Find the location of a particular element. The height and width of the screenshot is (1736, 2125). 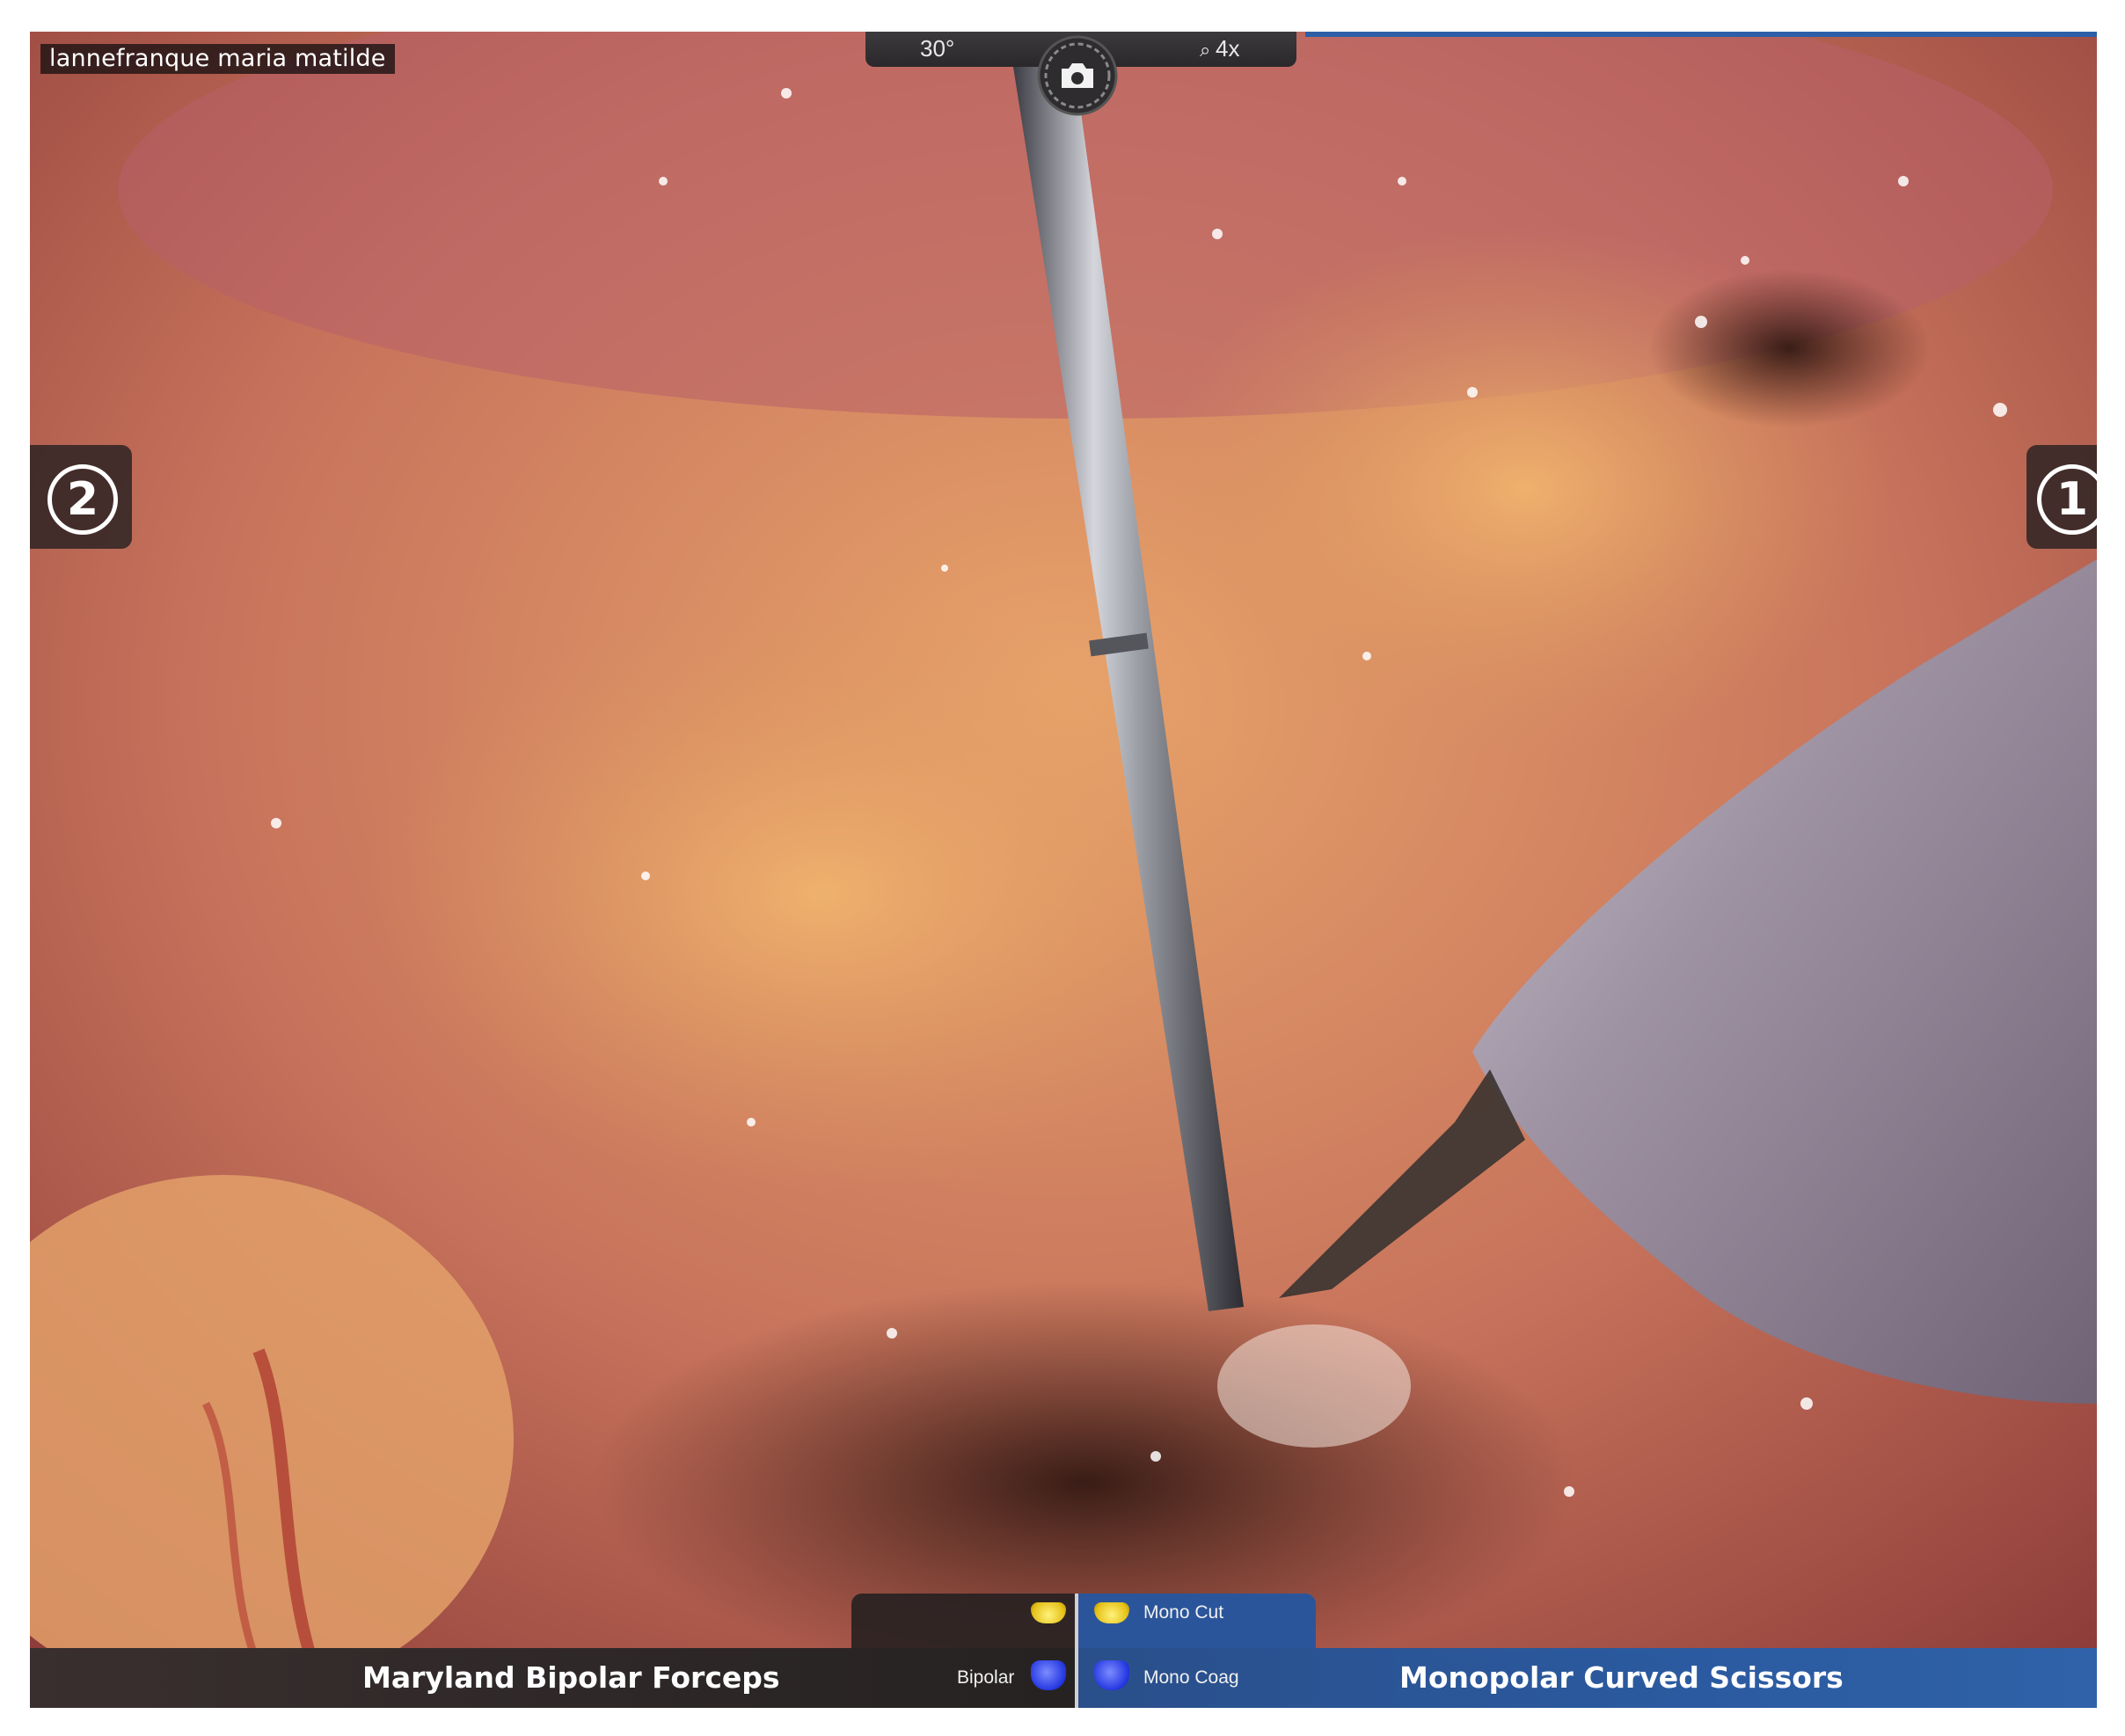

mono-cut-pedal-icon is located at coordinates (1111, 1613).